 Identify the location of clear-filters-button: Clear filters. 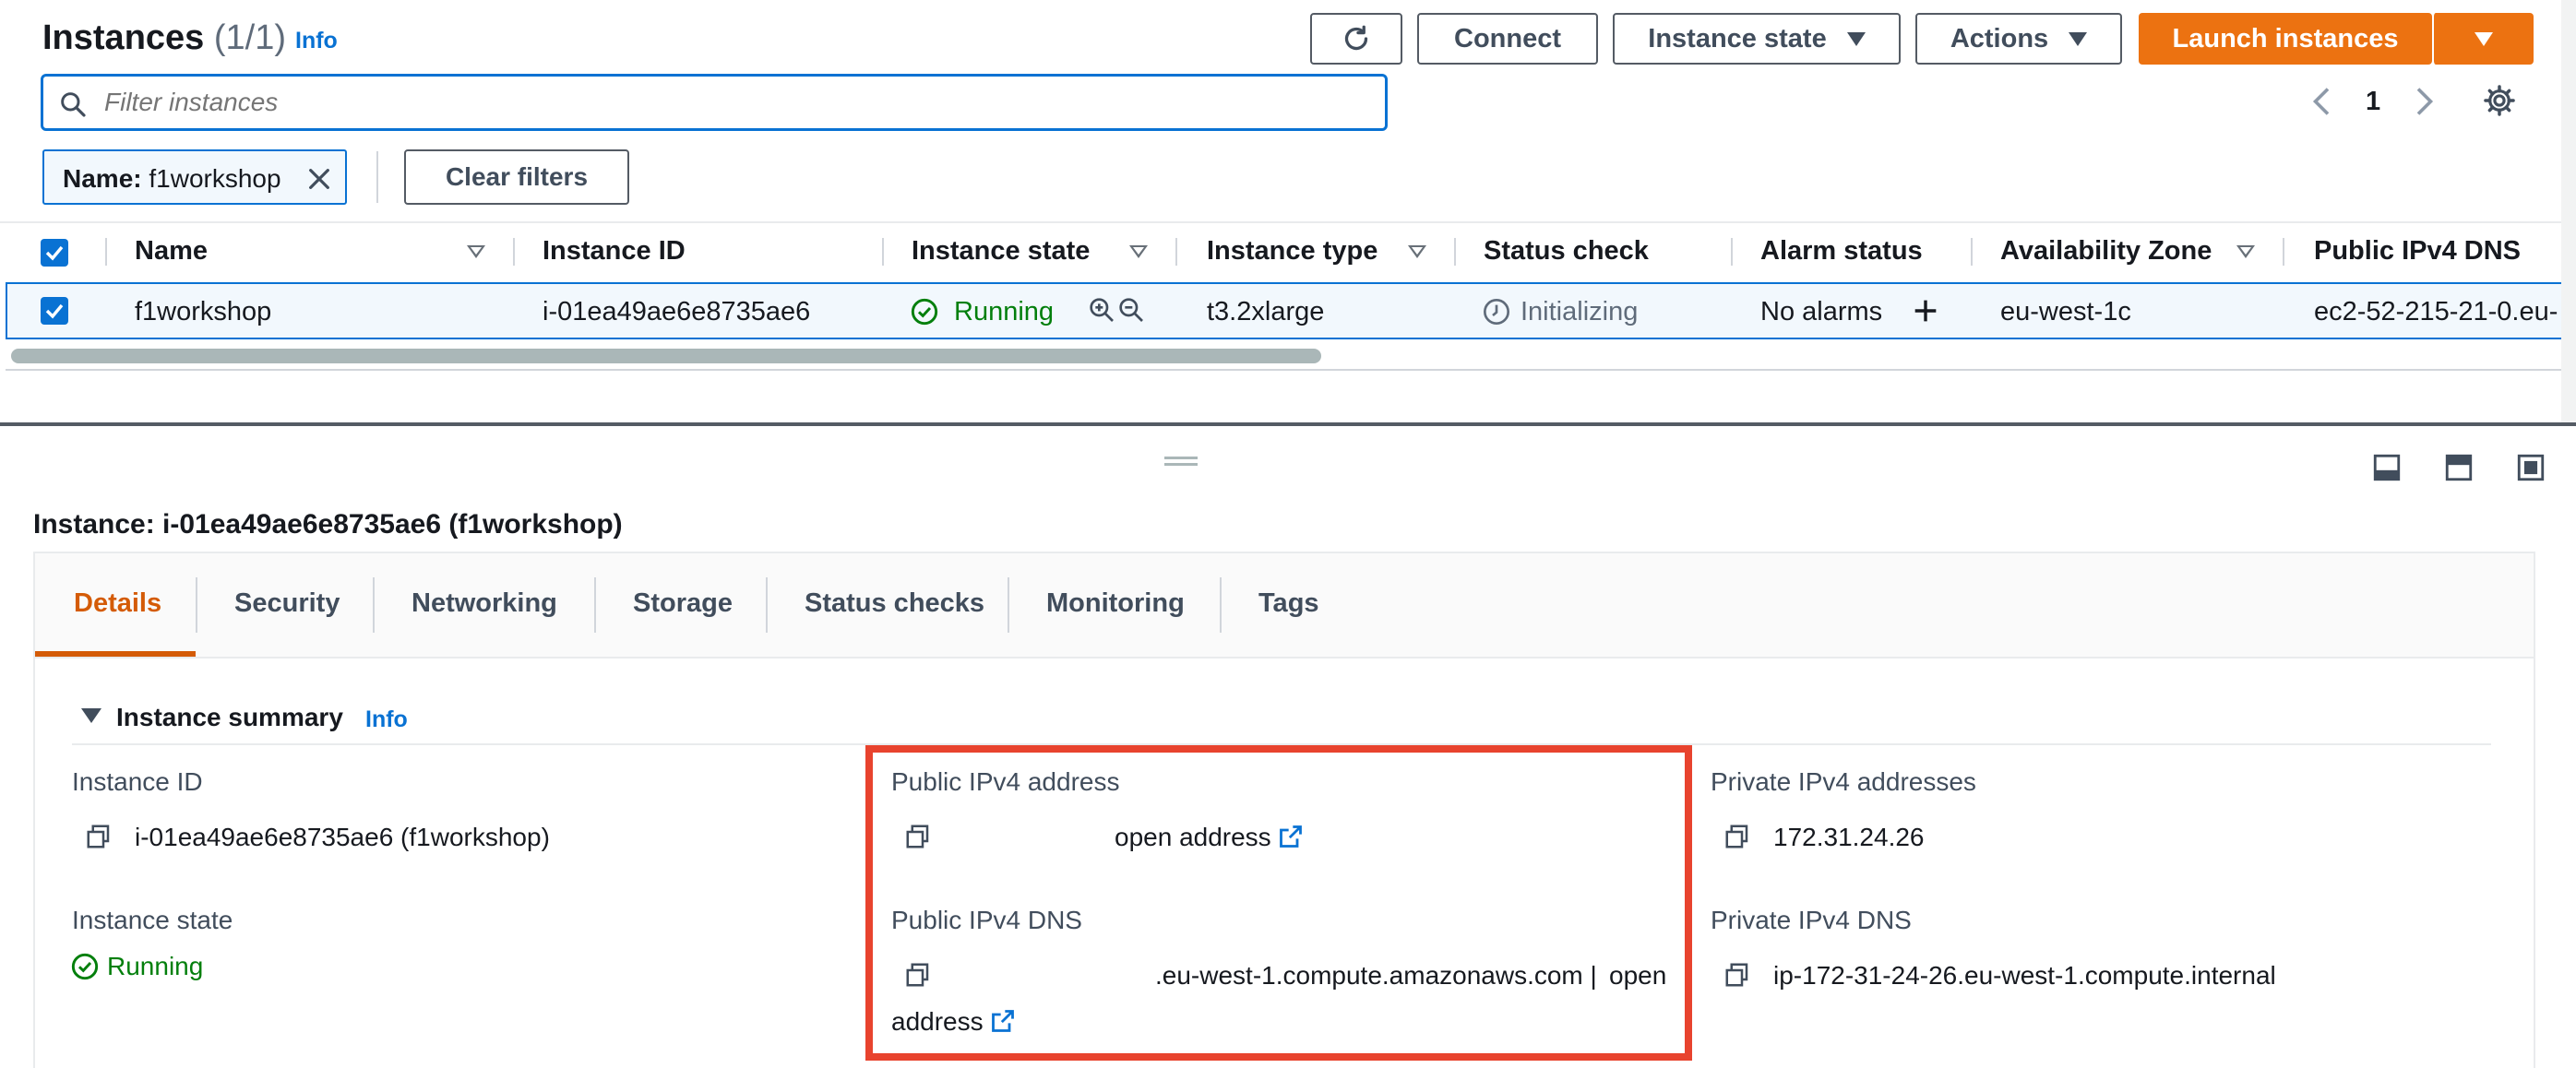
(516, 177).